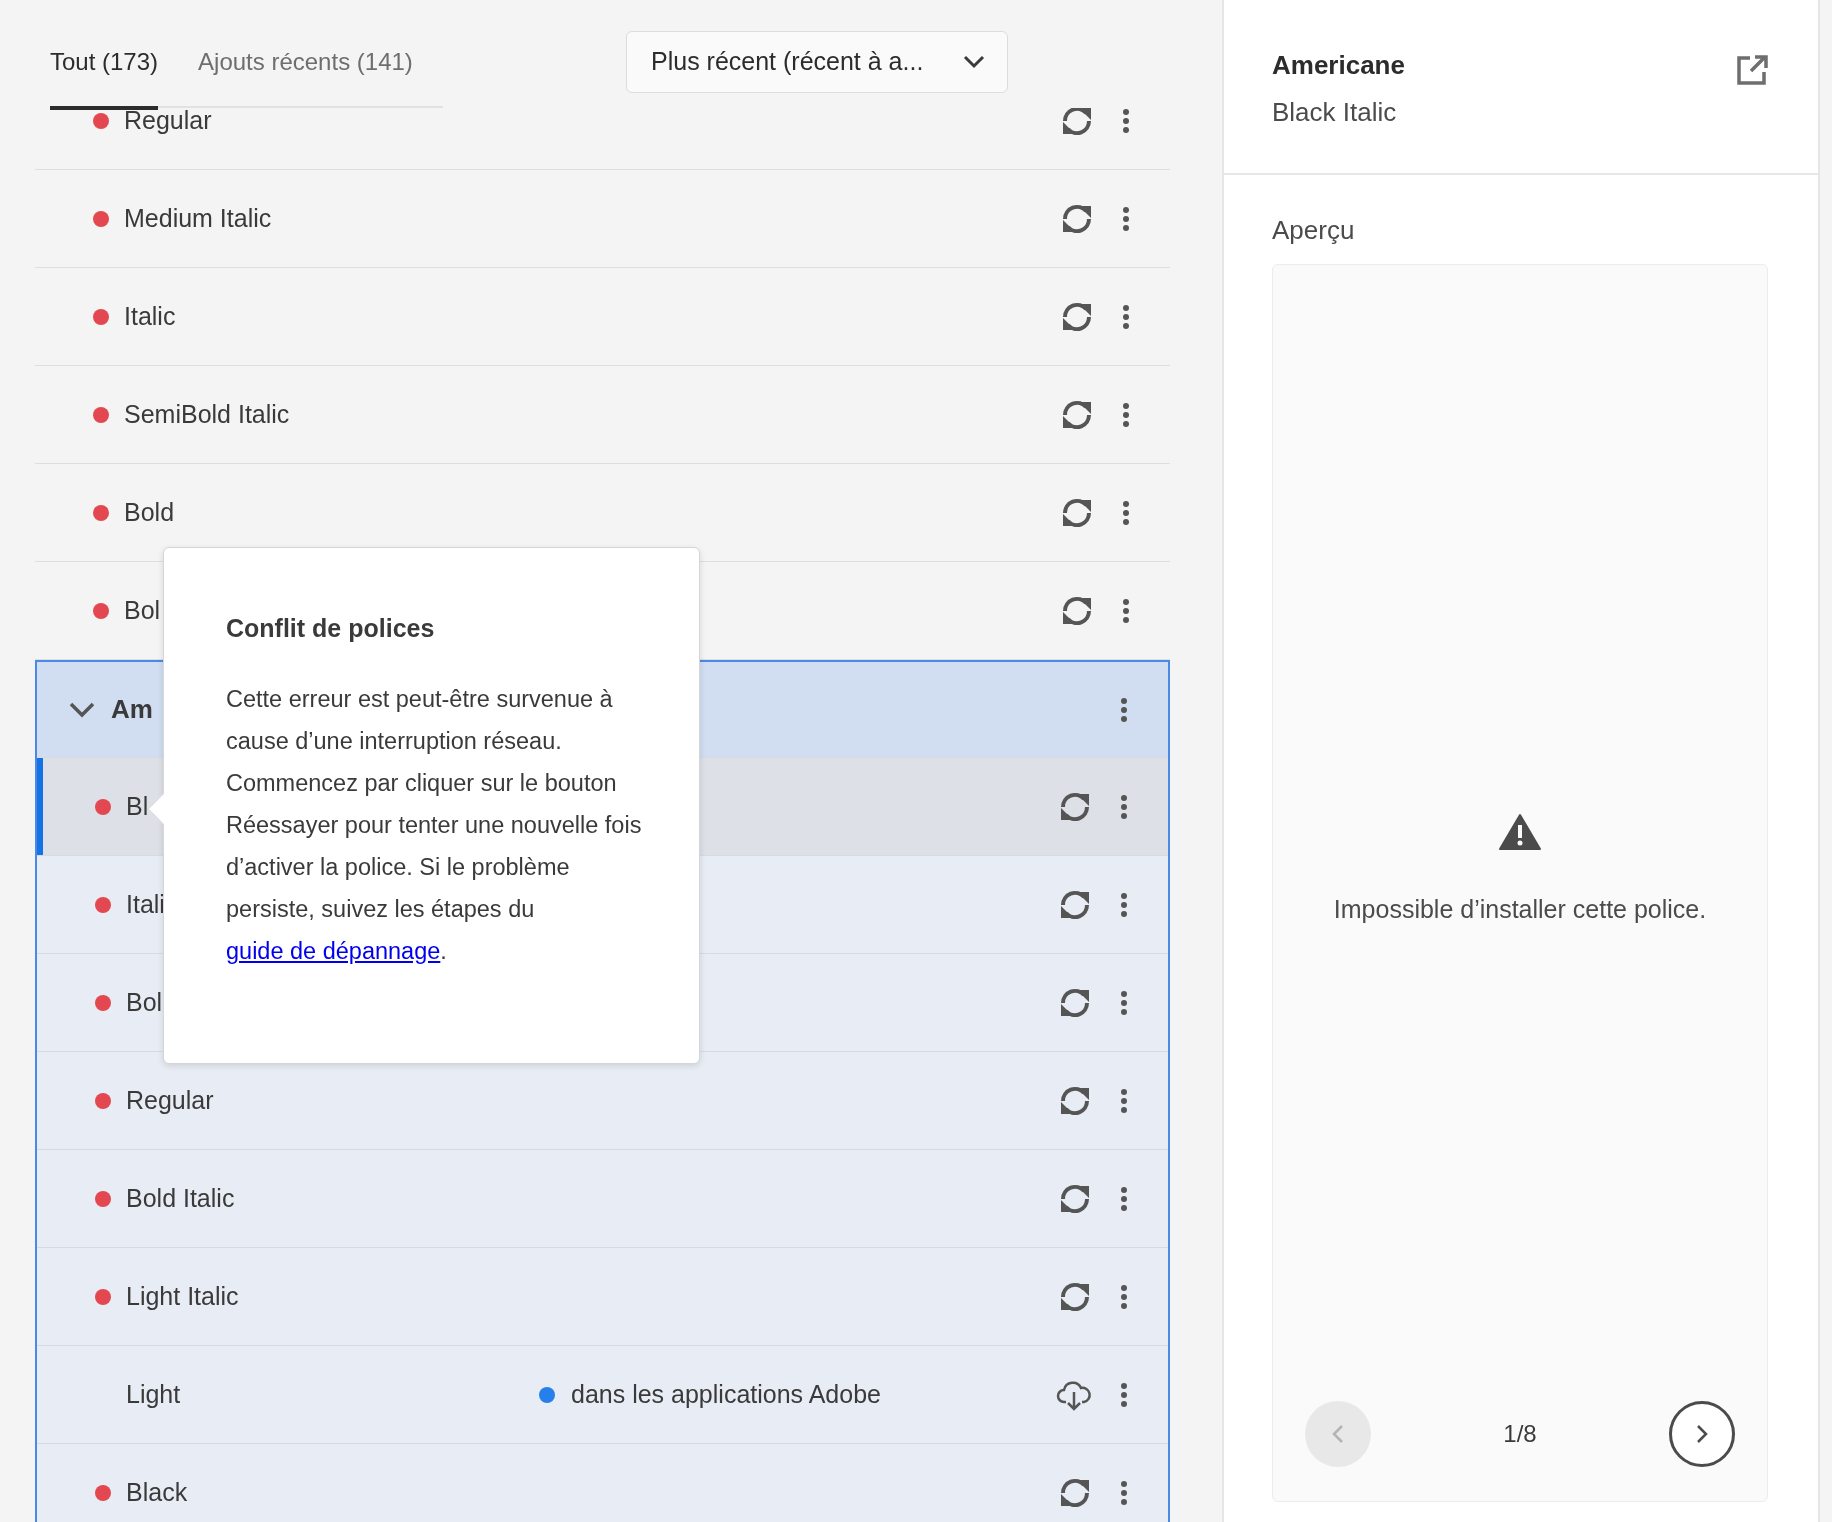  Describe the element at coordinates (1335, 112) in the screenshot. I see `font-style-subtitle: Black Italic` at that location.